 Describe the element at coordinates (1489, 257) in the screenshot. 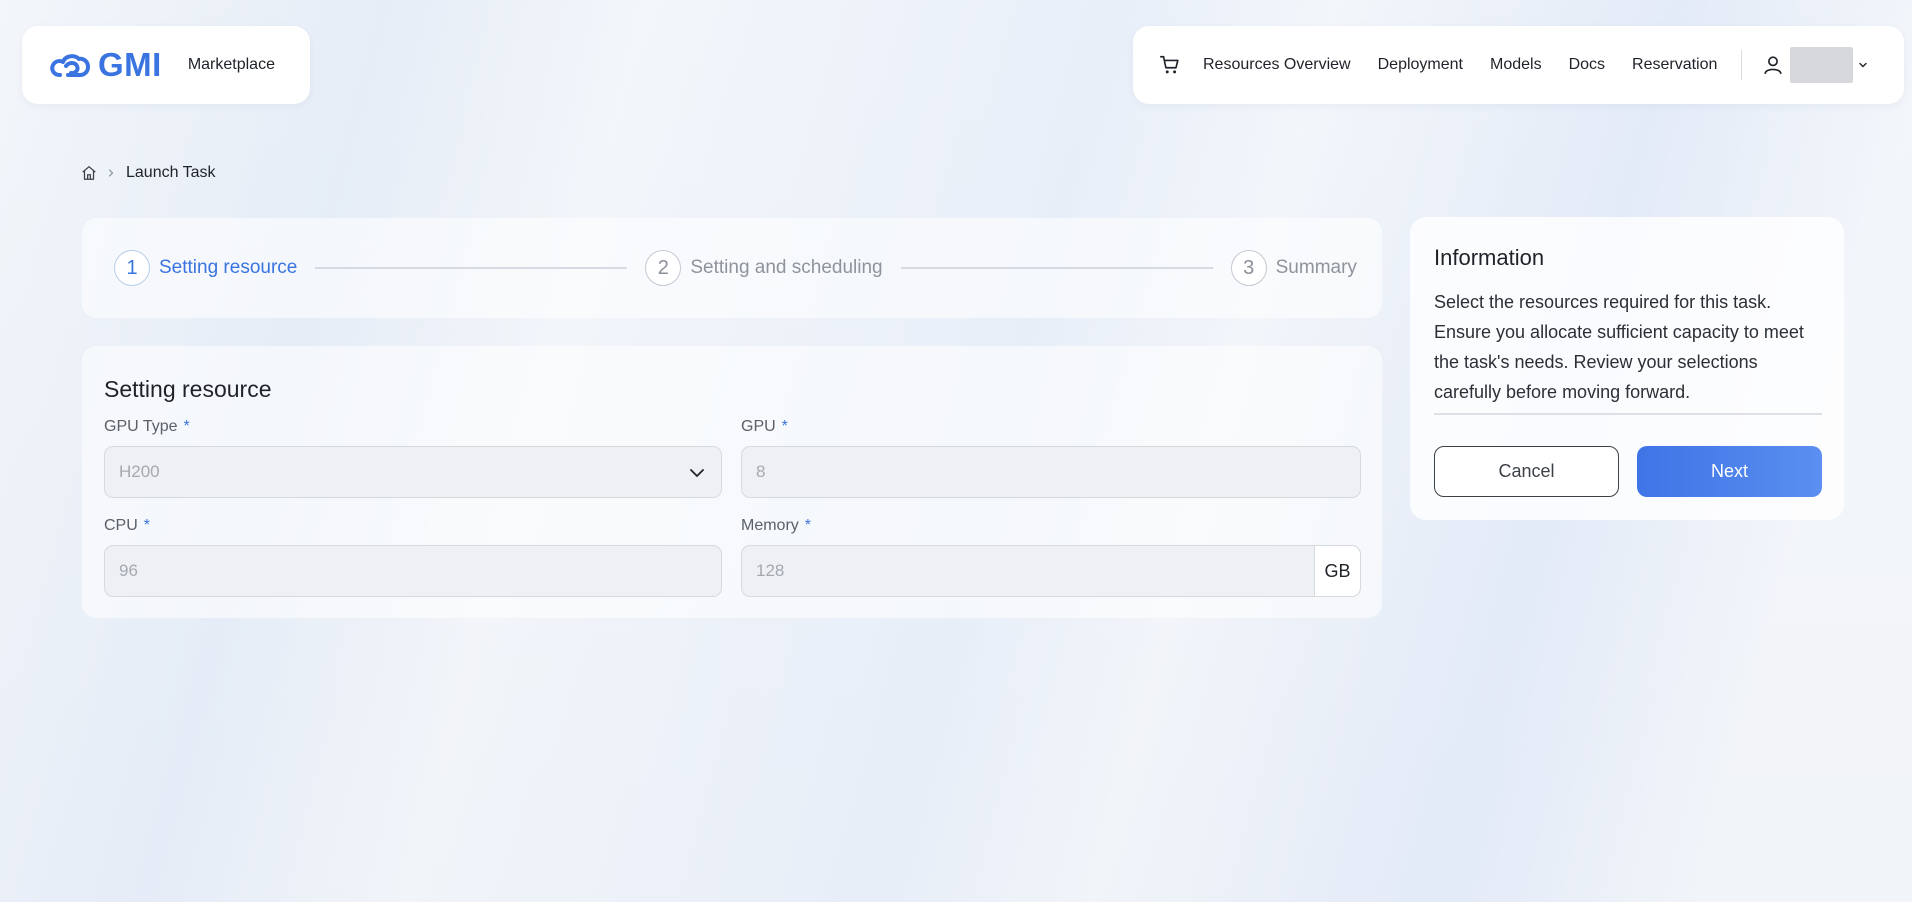

I see `info-title: Information` at that location.